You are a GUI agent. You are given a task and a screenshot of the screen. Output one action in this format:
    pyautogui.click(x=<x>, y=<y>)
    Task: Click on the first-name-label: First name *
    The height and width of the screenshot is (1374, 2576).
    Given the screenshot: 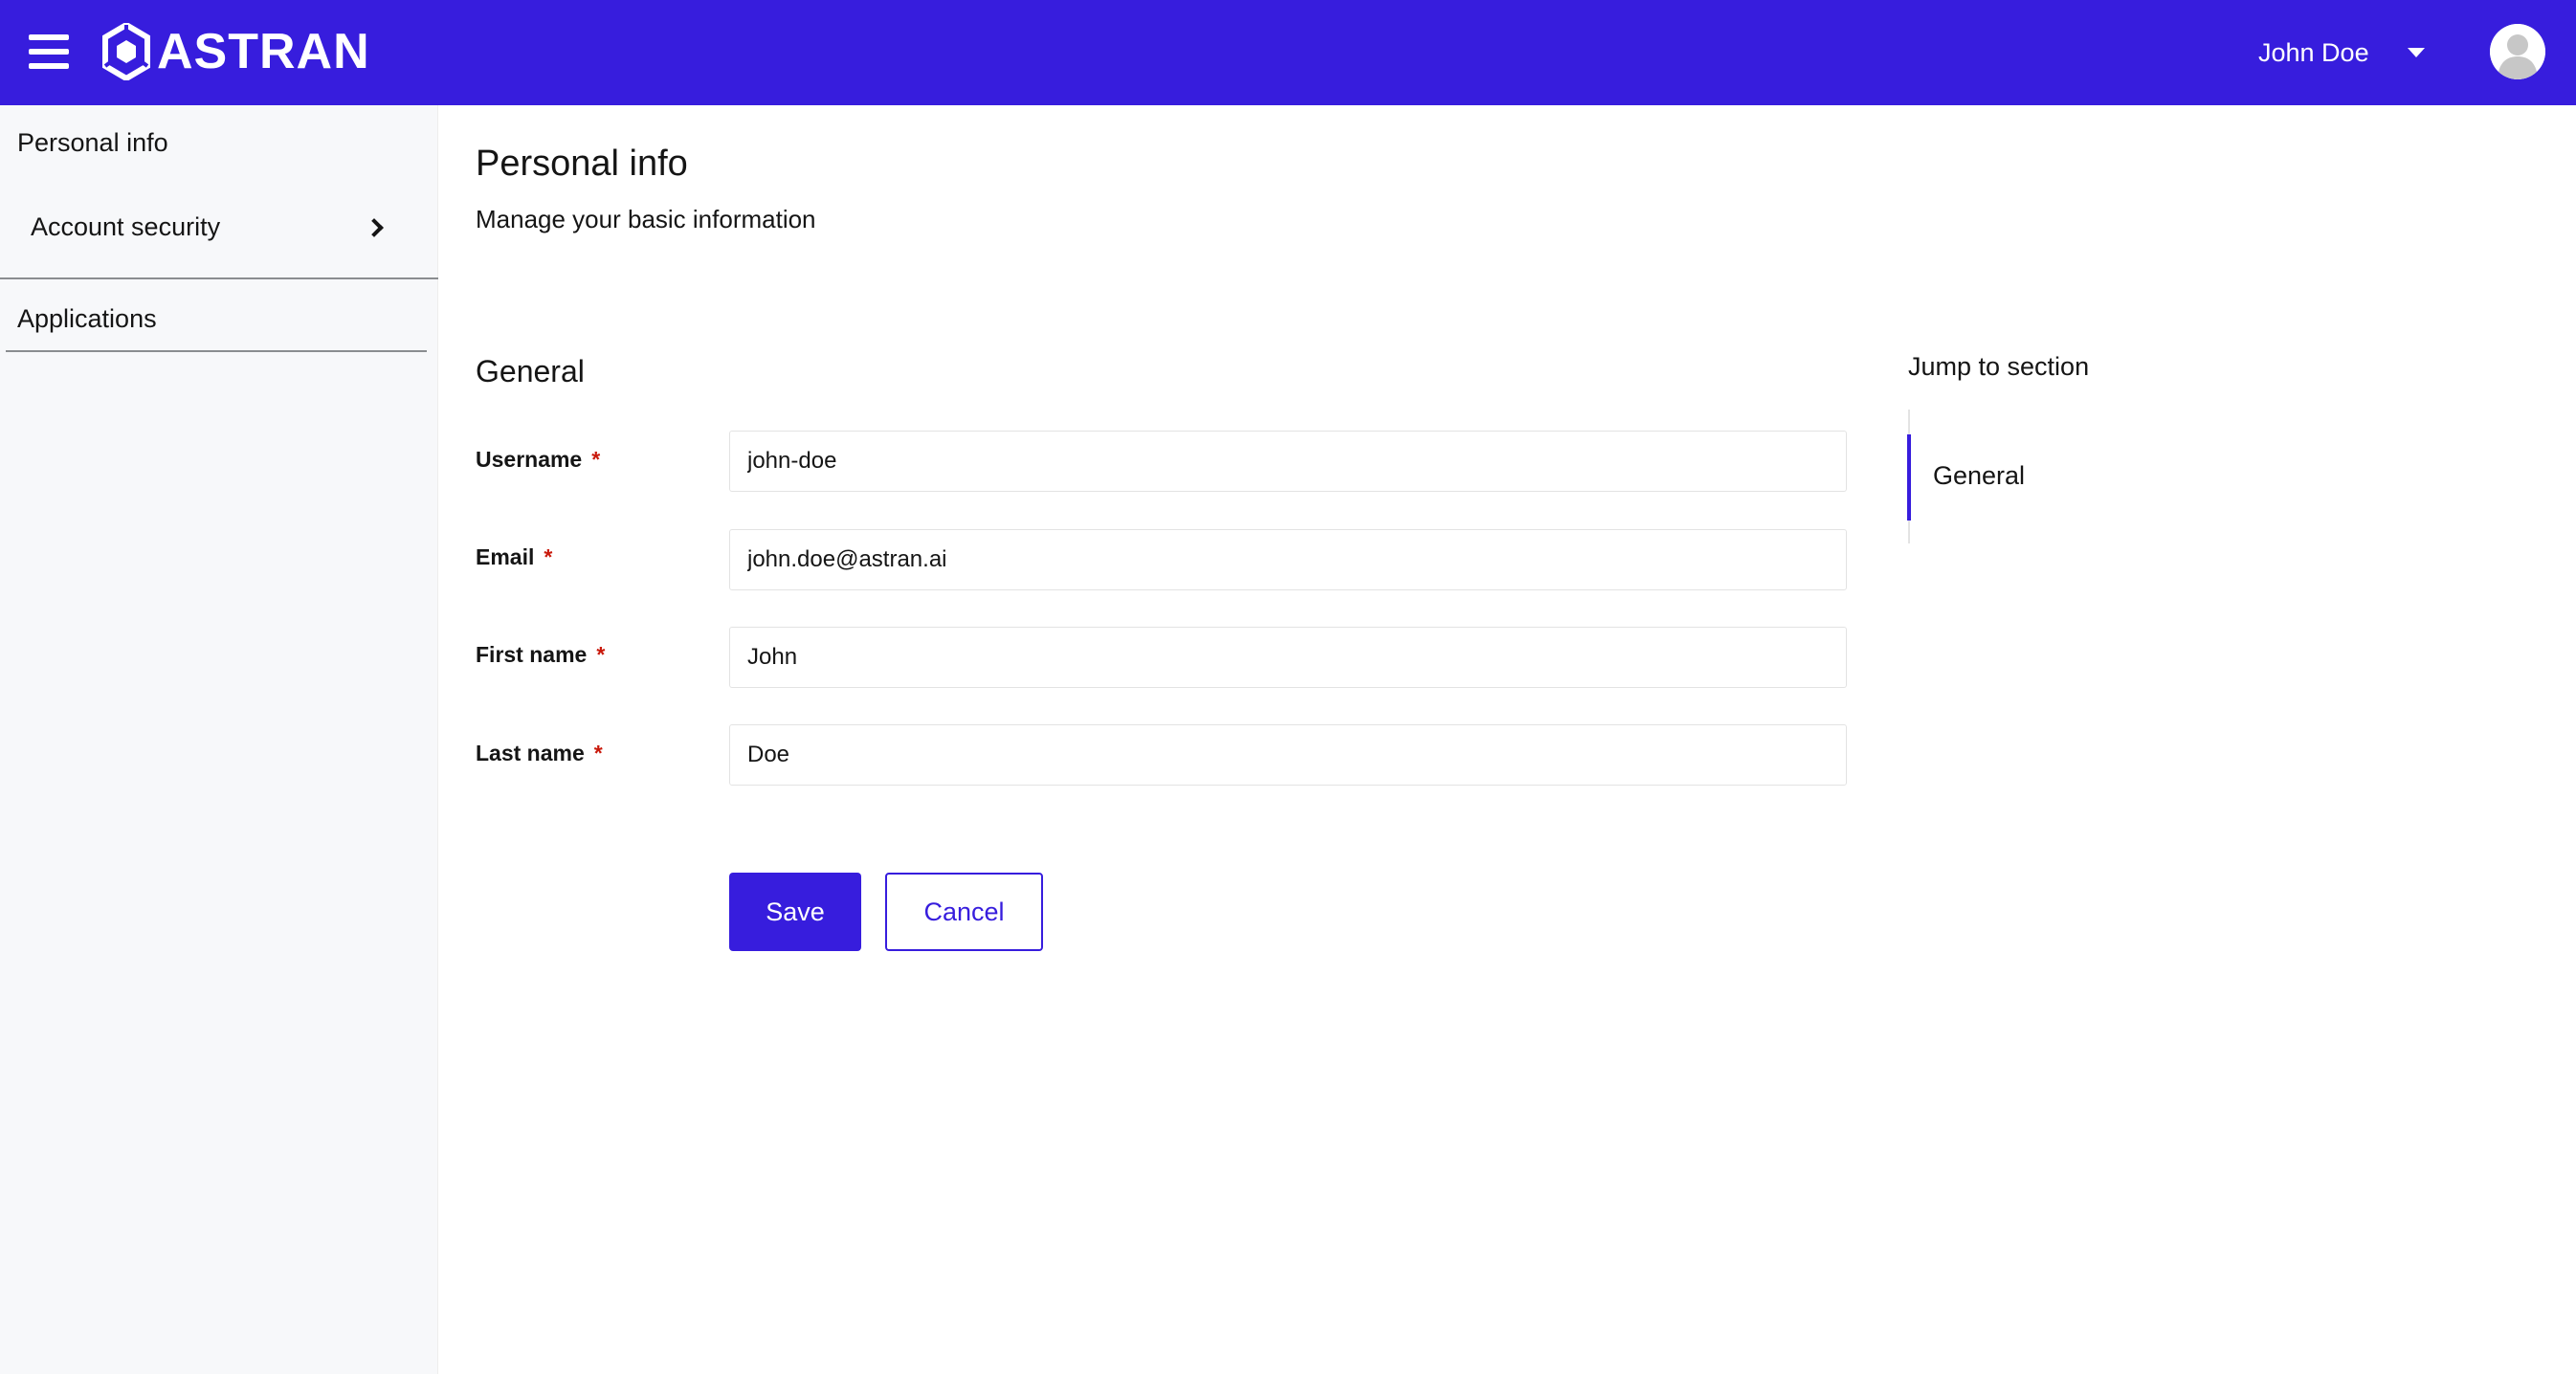 What is the action you would take?
    pyautogui.click(x=540, y=655)
    